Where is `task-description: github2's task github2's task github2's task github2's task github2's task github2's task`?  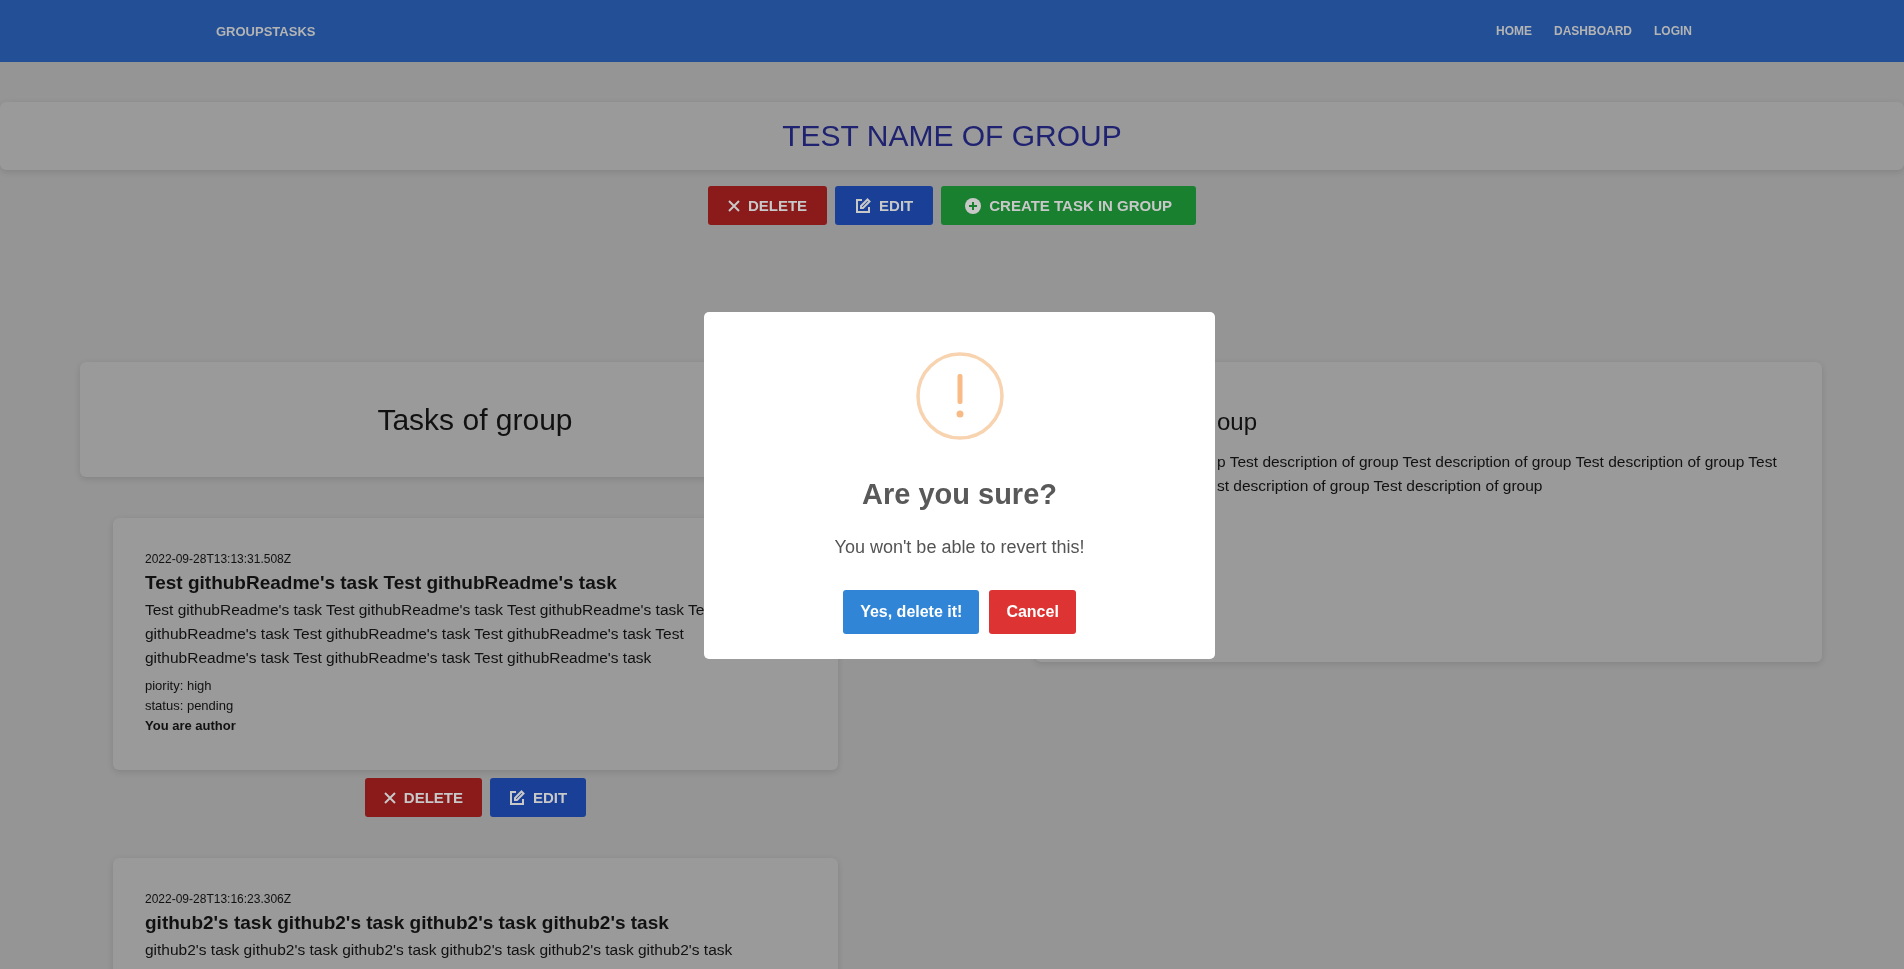 task-description: github2's task github2's task github2's task github2's task github2's task github2's task is located at coordinates (439, 950).